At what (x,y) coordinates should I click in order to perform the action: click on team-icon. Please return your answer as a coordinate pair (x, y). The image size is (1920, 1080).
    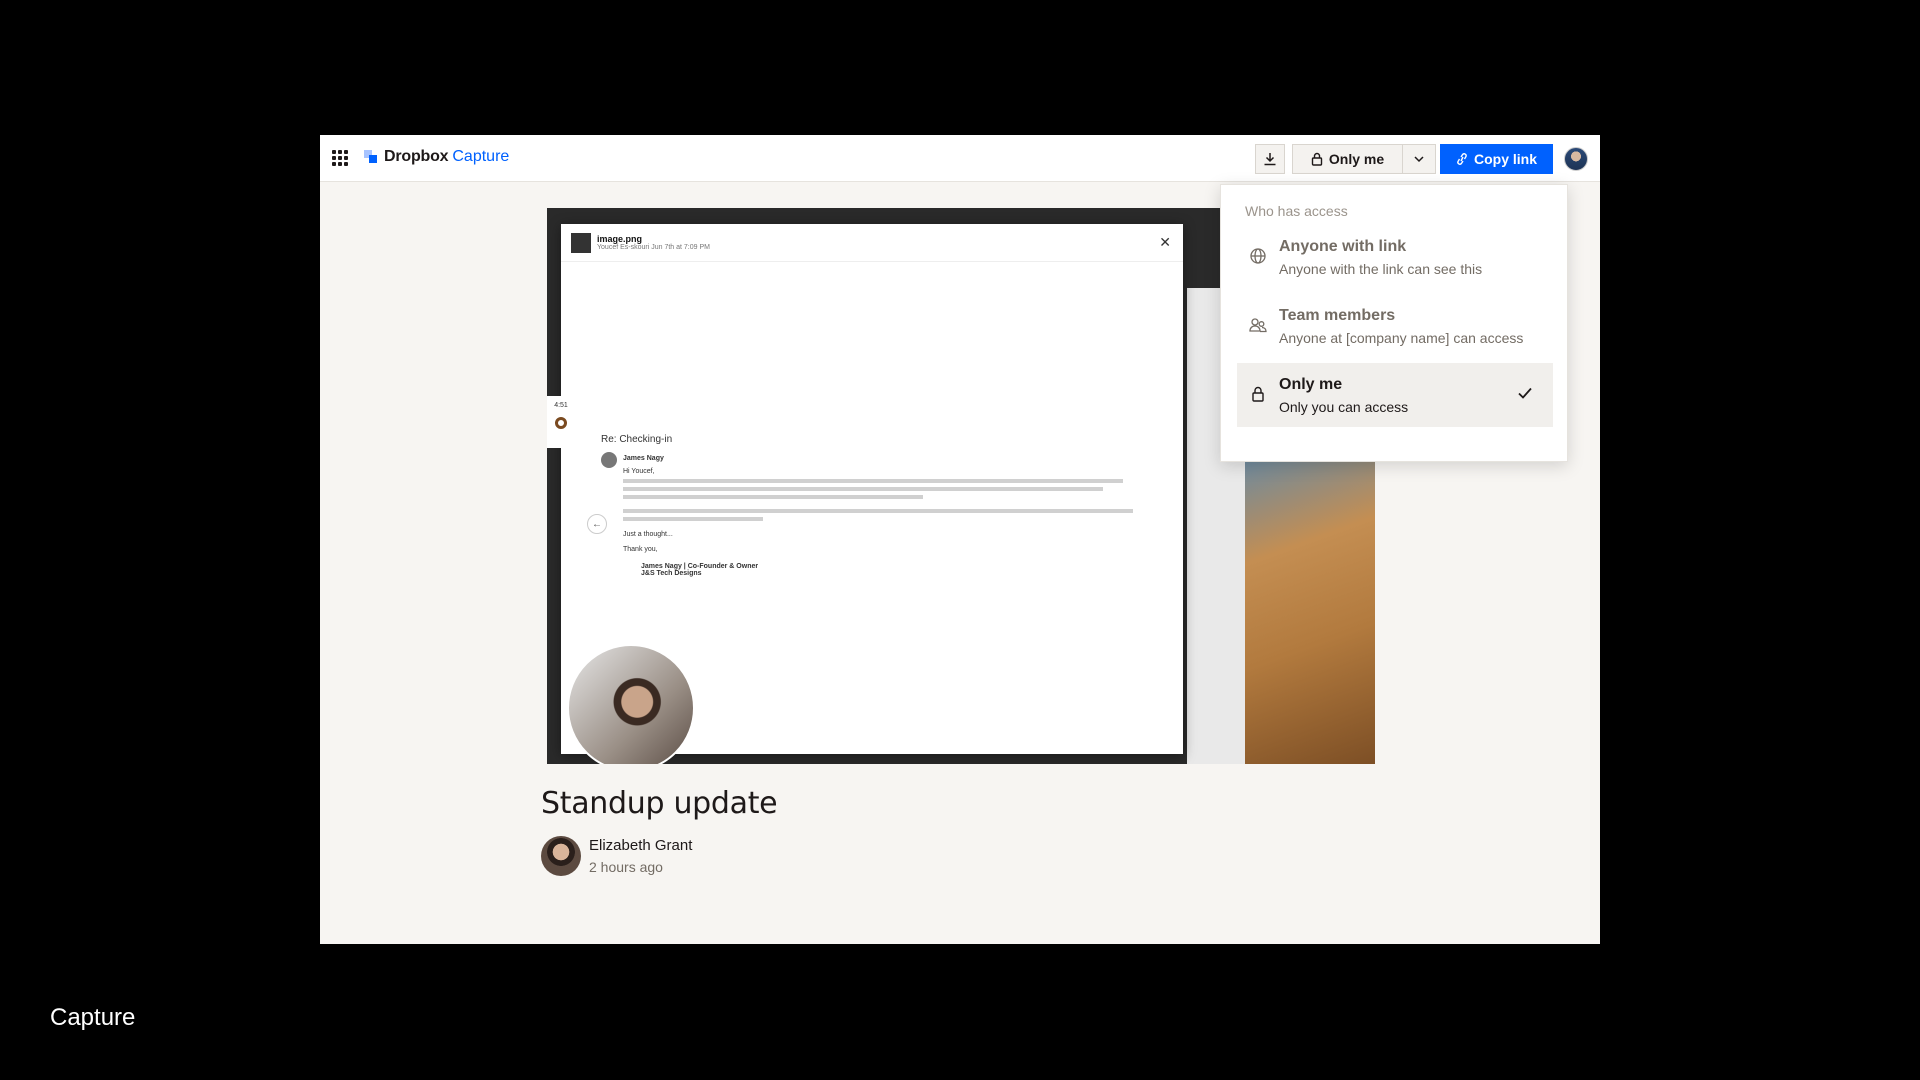
    Looking at the image, I should click on (1258, 325).